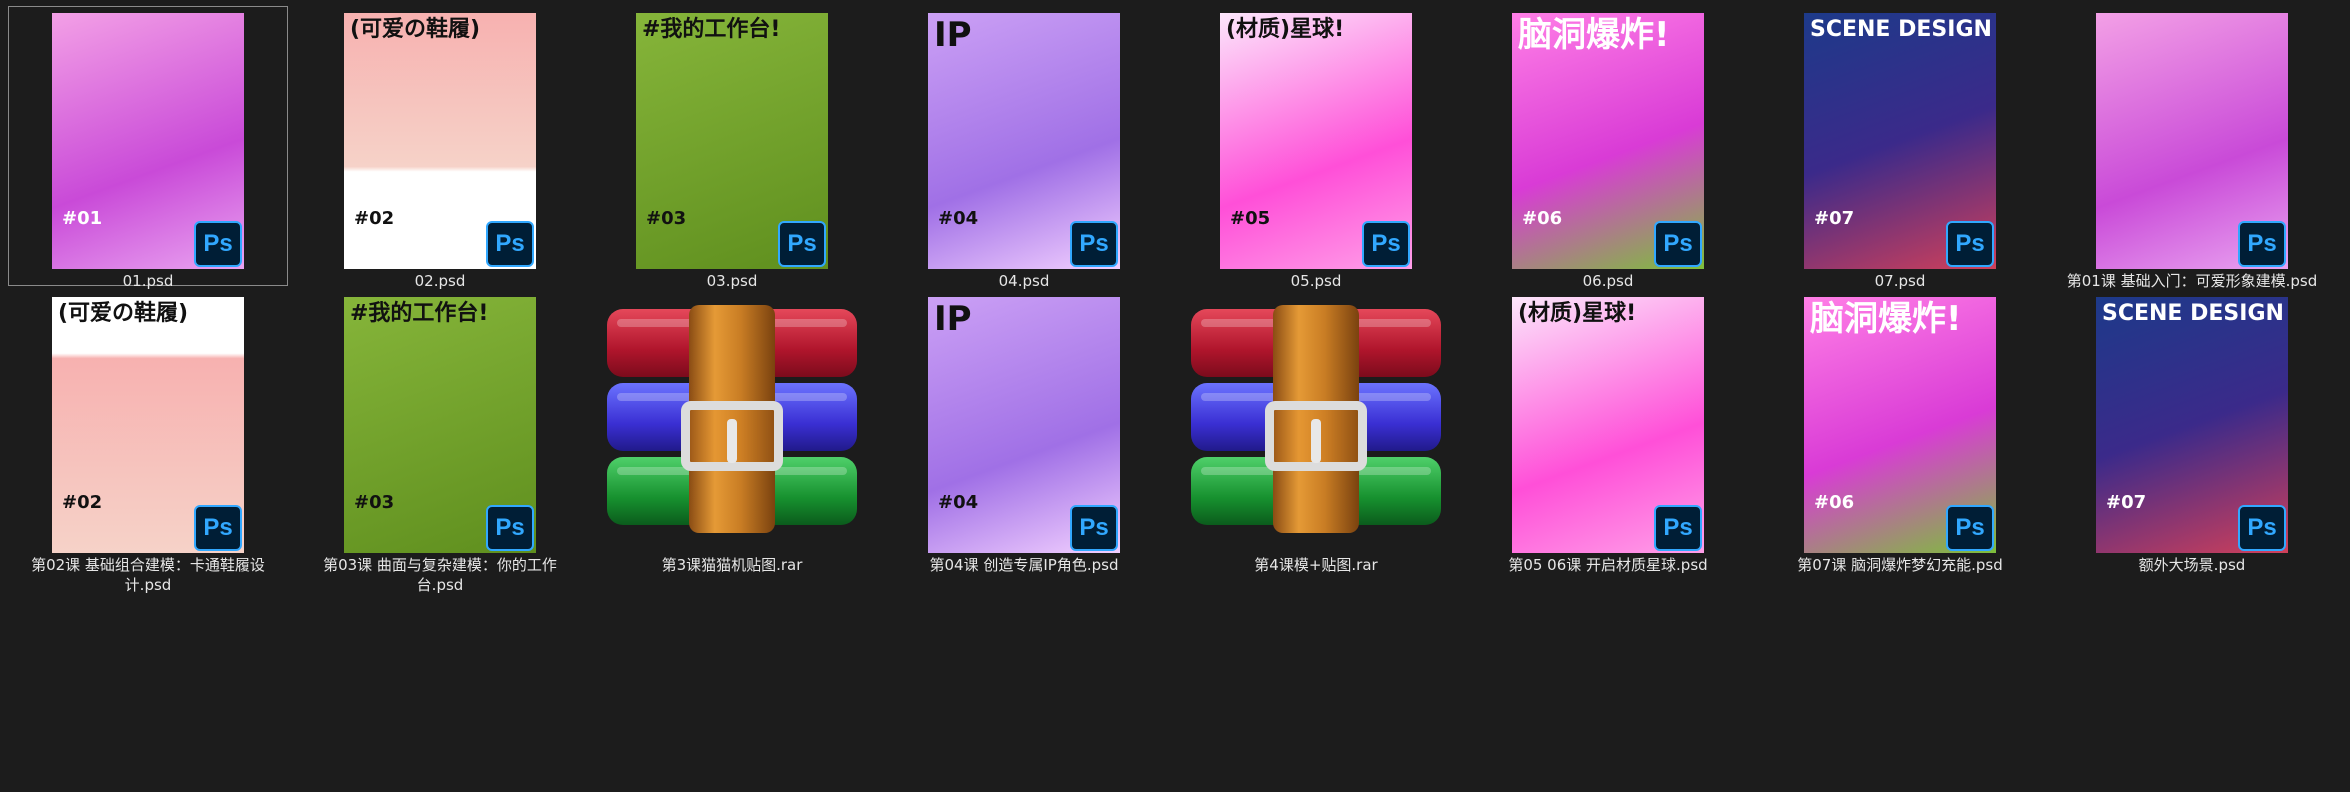 This screenshot has width=2350, height=792. What do you see at coordinates (2192, 565) in the screenshot?
I see `file-name-label: 额外大场景.psd` at bounding box center [2192, 565].